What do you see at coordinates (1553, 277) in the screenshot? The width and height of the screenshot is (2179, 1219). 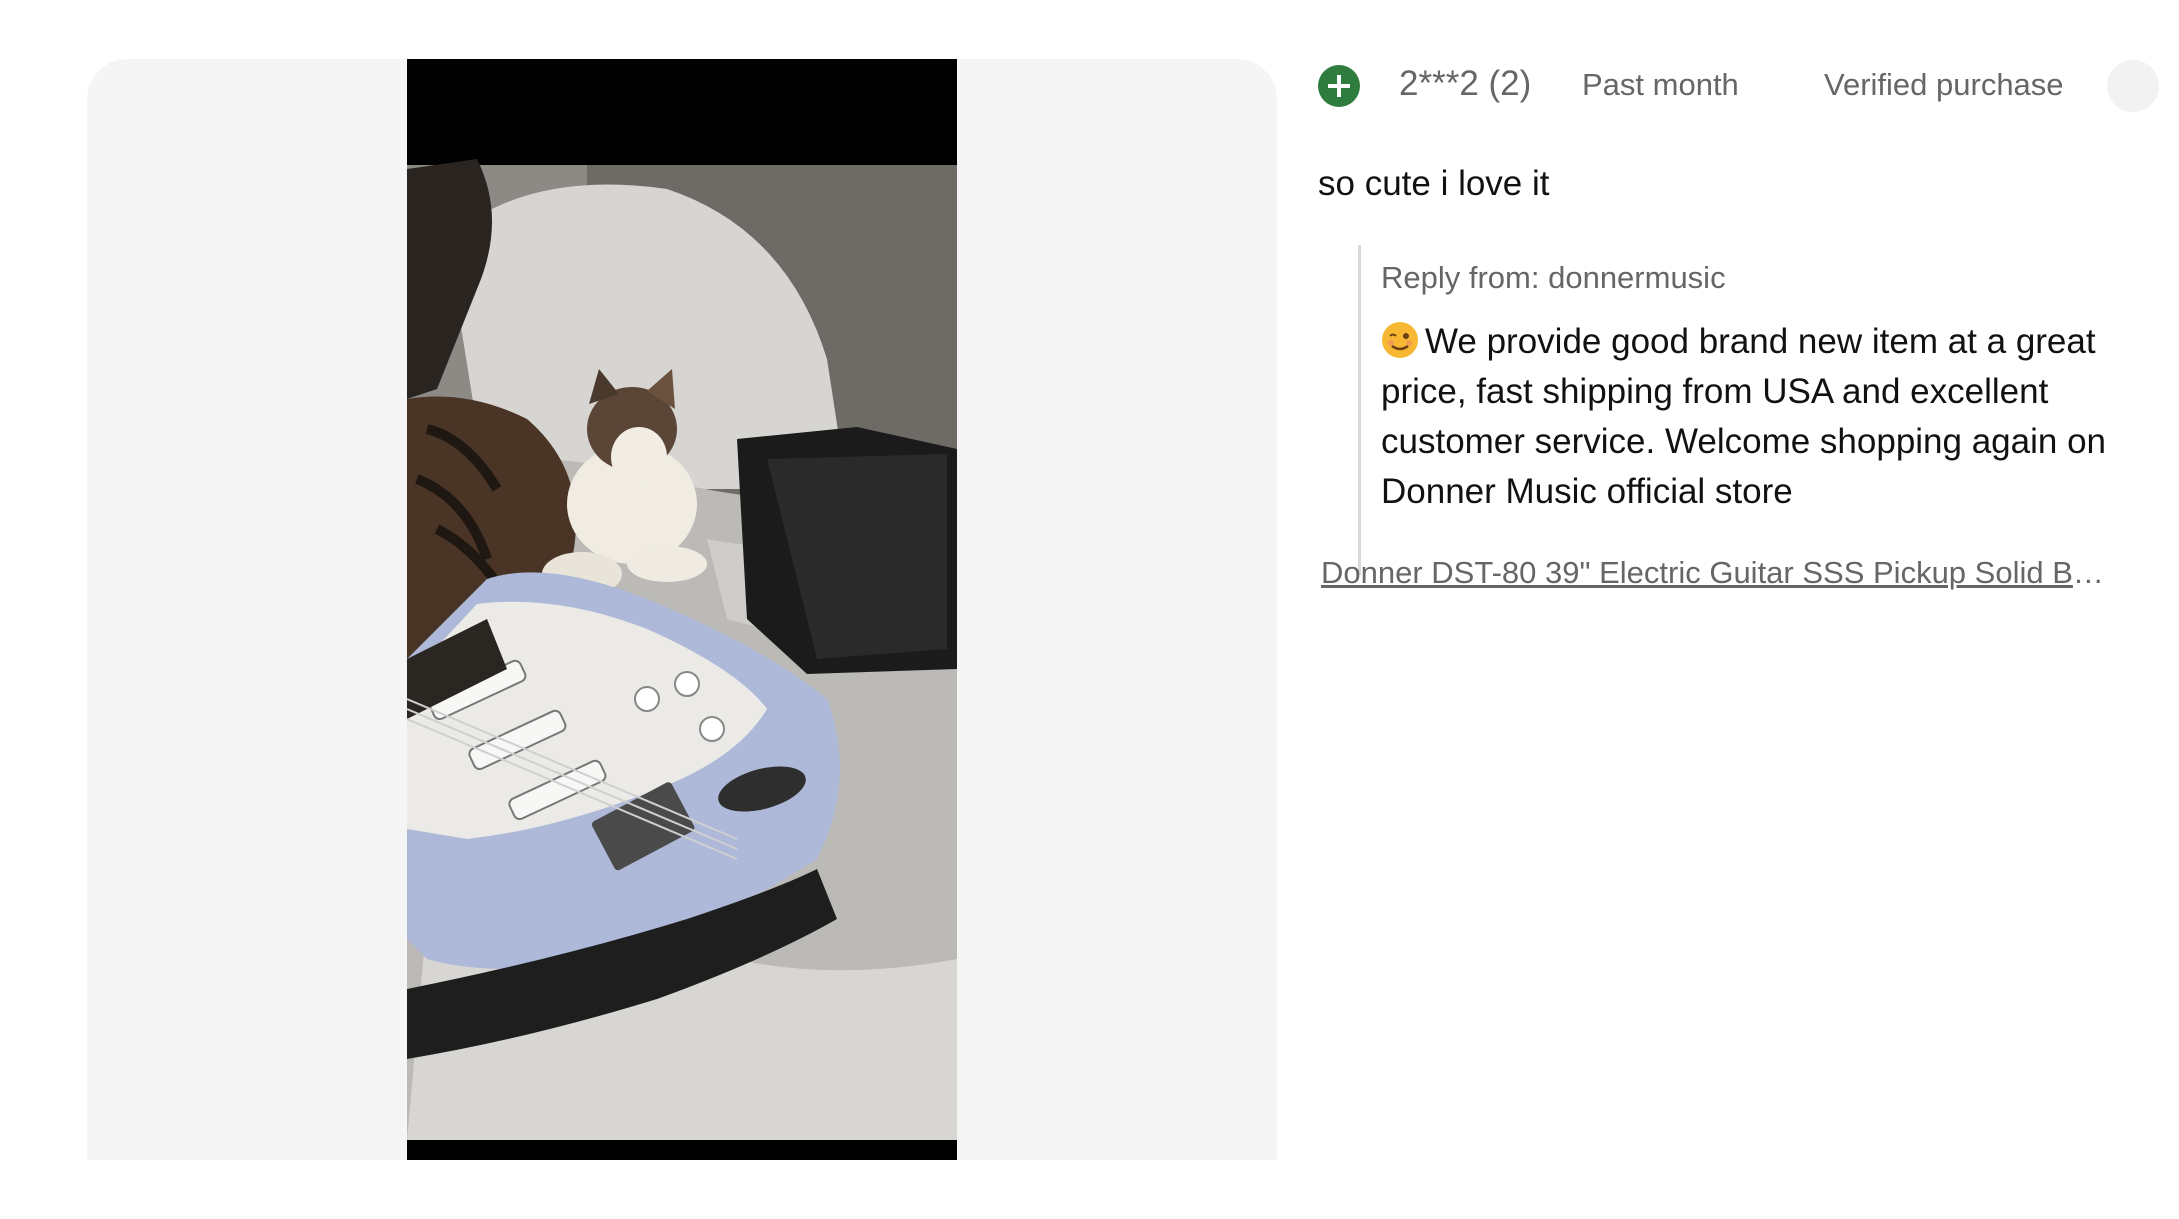 I see `reply-label: Reply from: donnermusic` at bounding box center [1553, 277].